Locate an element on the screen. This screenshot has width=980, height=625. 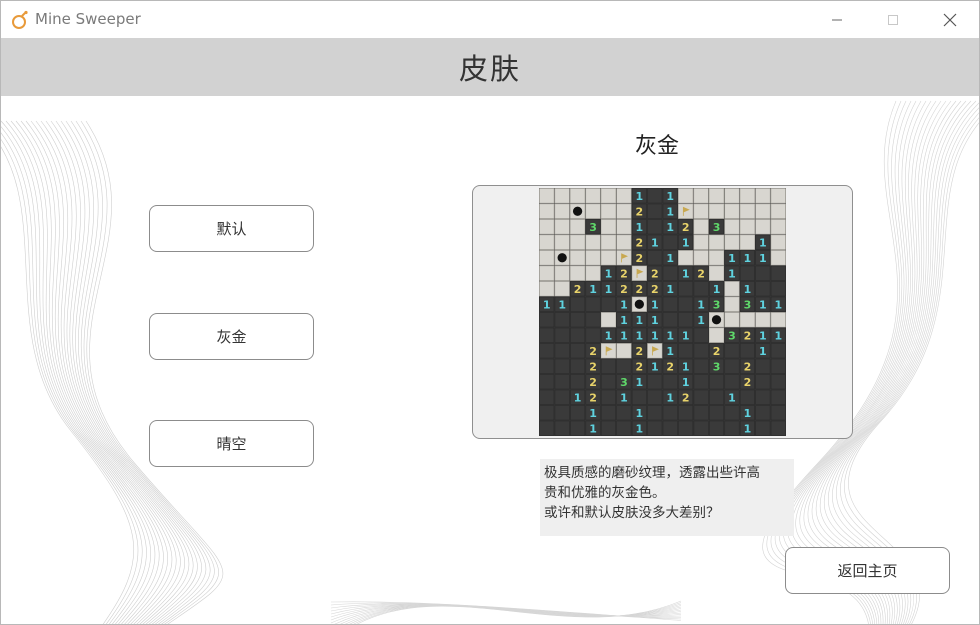
description-line: 极具质感的磨砂纹理，透露出些许高 is located at coordinates (652, 473).